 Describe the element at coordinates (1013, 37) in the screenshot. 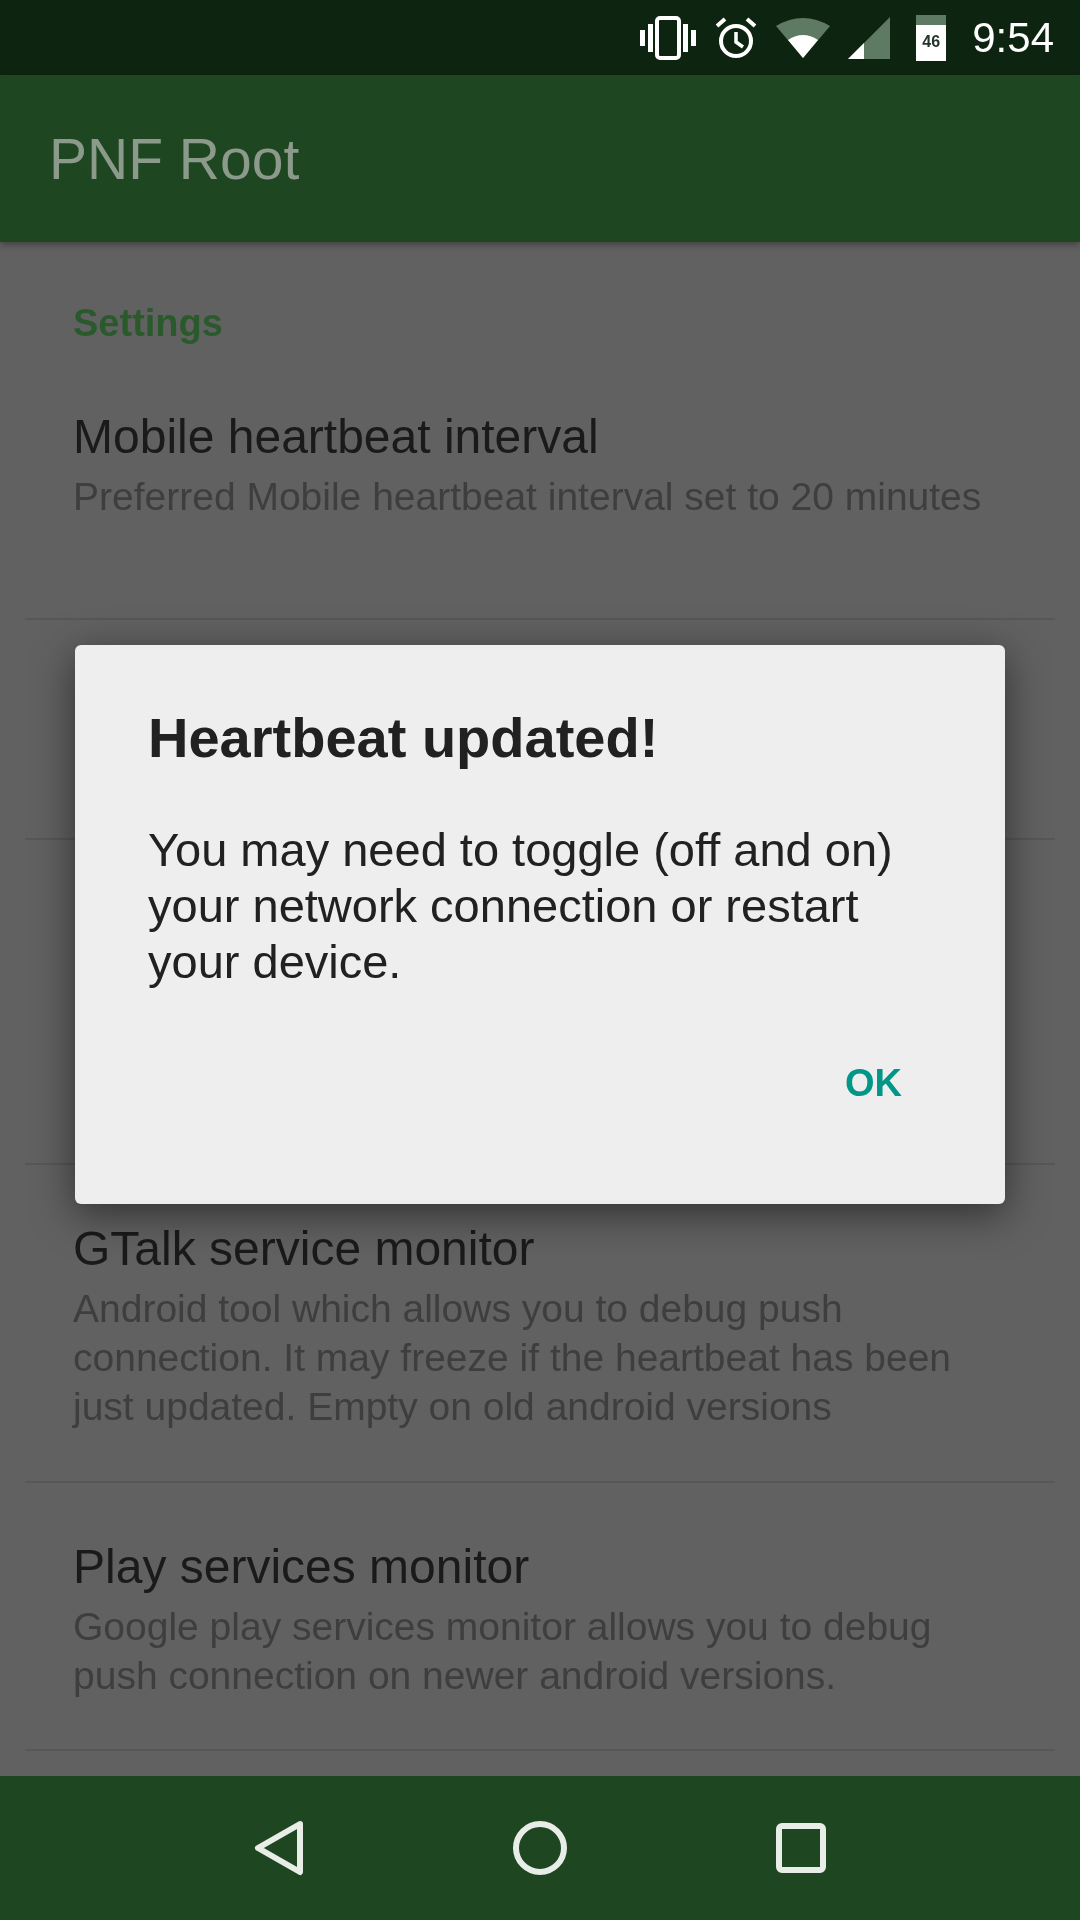

I see `clock-text: 9:54` at that location.